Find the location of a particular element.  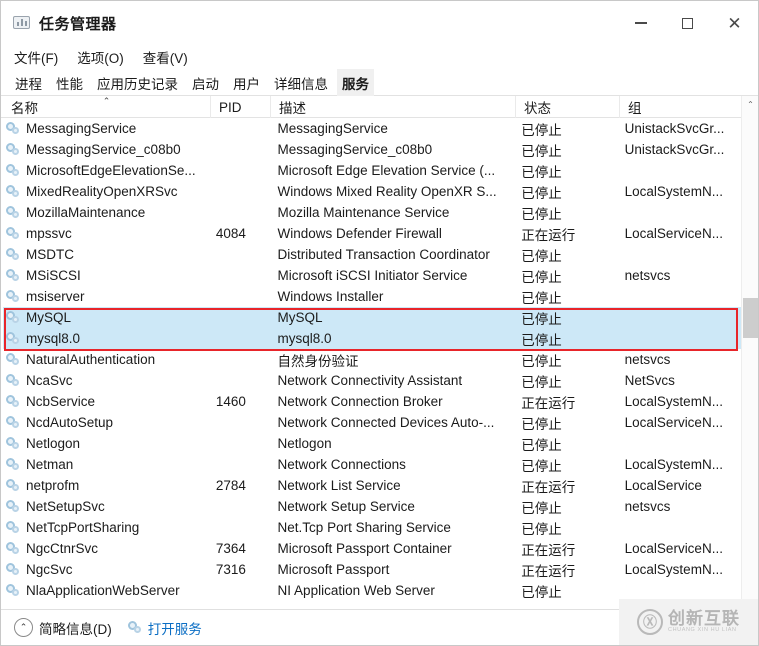

maximize-button is located at coordinates (687, 23).